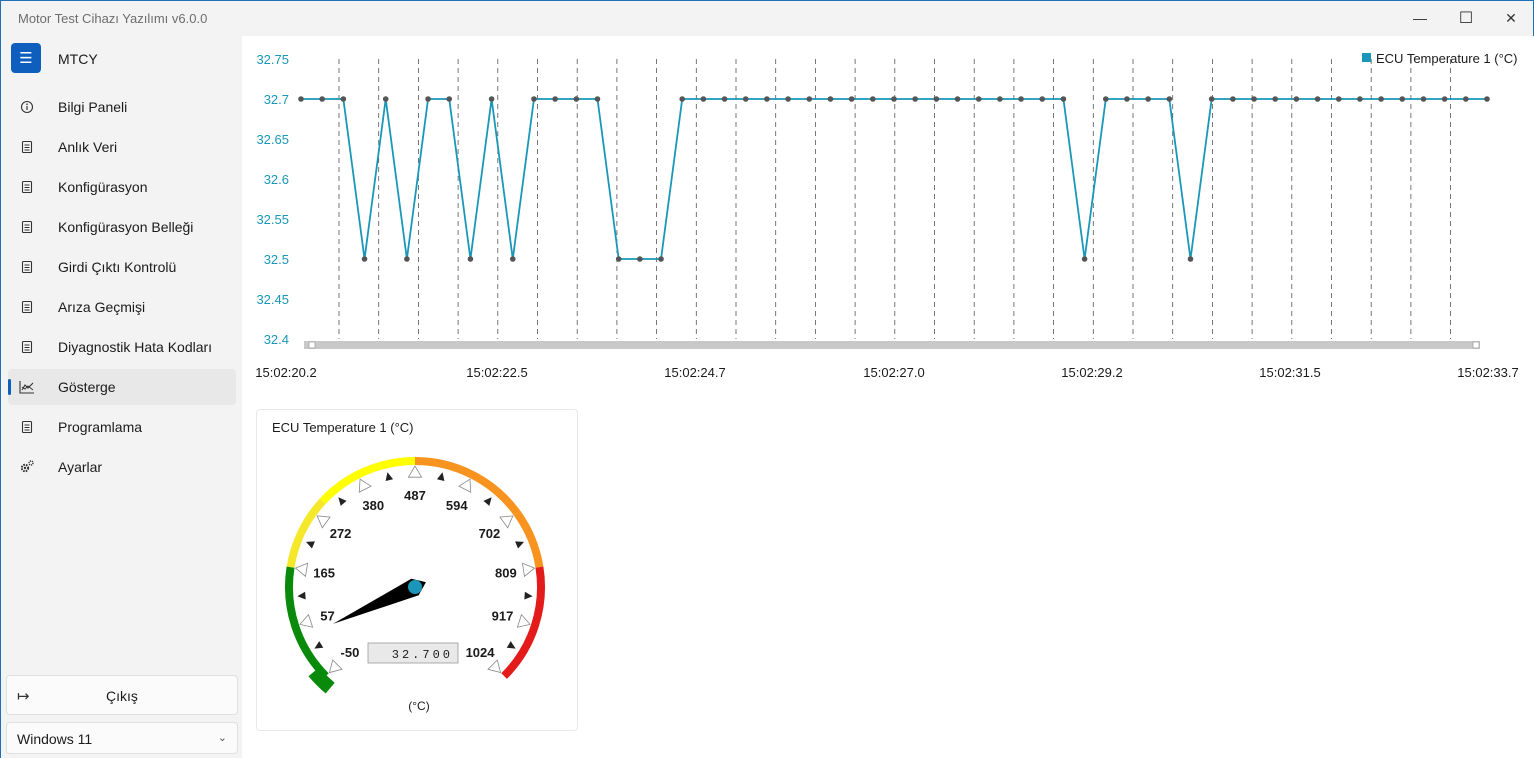  I want to click on sidebar-item-konfig-rasyon: Konfigürasyon, so click(122, 187).